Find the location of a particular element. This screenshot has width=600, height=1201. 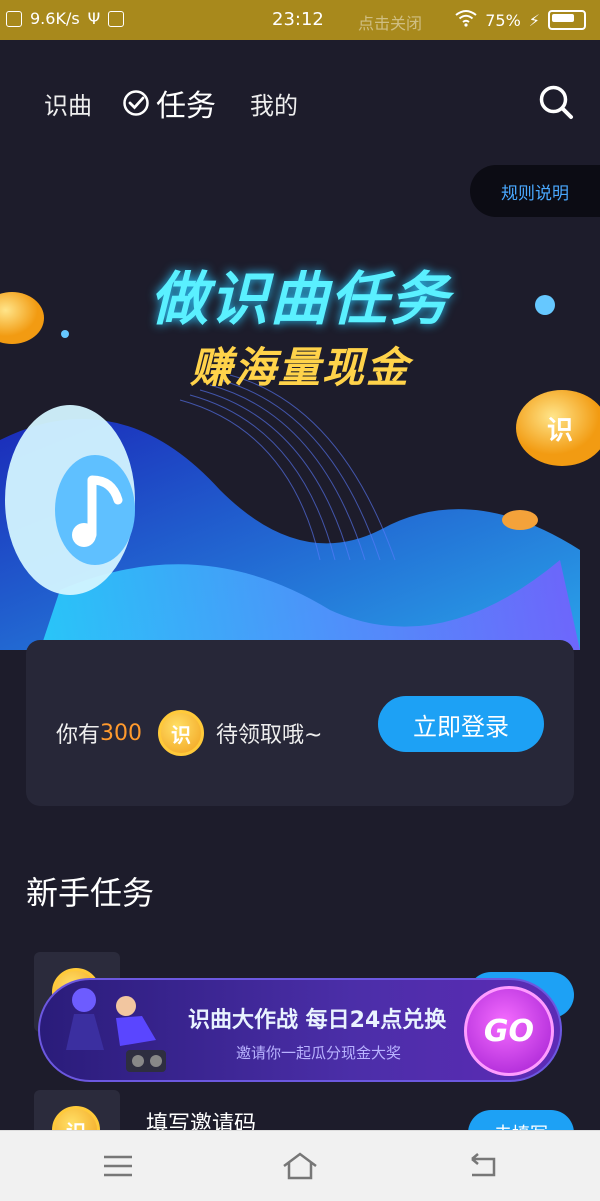

reward-card: 你有 300 识 待领取哦~ 立即登录 is located at coordinates (300, 723).